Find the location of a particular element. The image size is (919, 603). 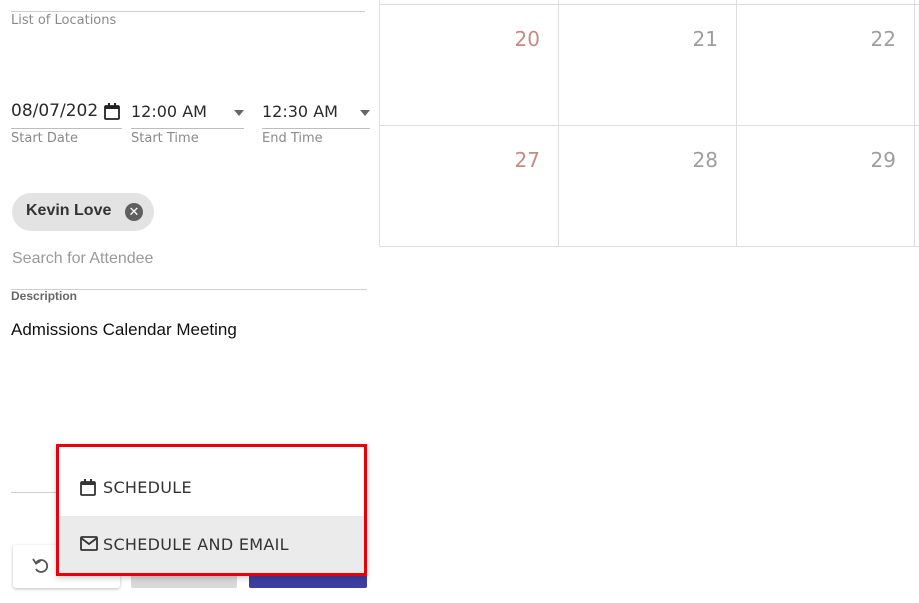

calendar-day-cell: 28 is located at coordinates (647, 186).